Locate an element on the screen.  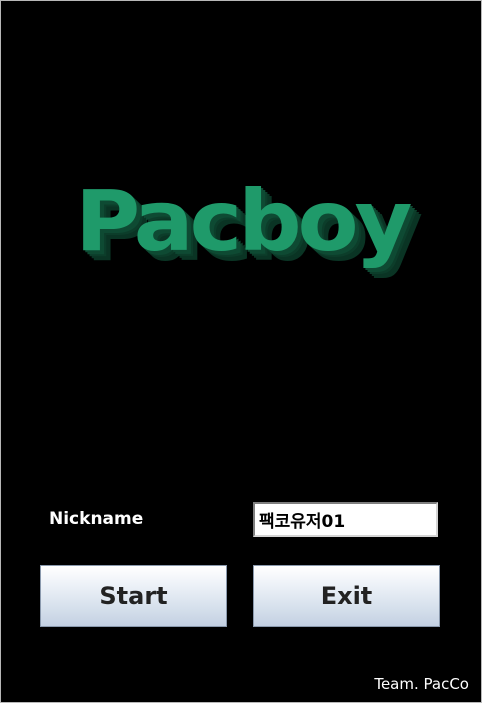
nickname-input is located at coordinates (345, 519).